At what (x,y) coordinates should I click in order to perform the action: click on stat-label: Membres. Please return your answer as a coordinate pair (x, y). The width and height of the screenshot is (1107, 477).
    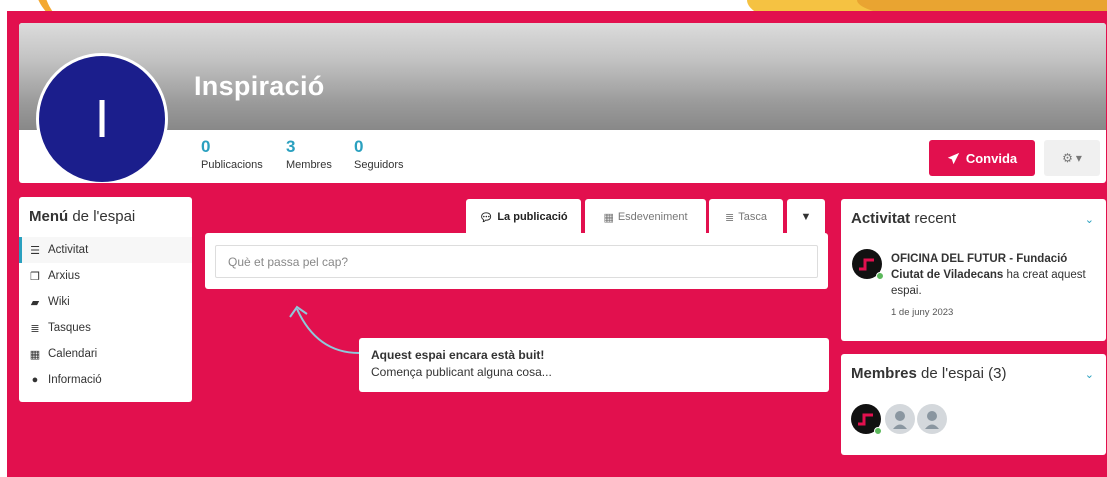
    Looking at the image, I should click on (309, 165).